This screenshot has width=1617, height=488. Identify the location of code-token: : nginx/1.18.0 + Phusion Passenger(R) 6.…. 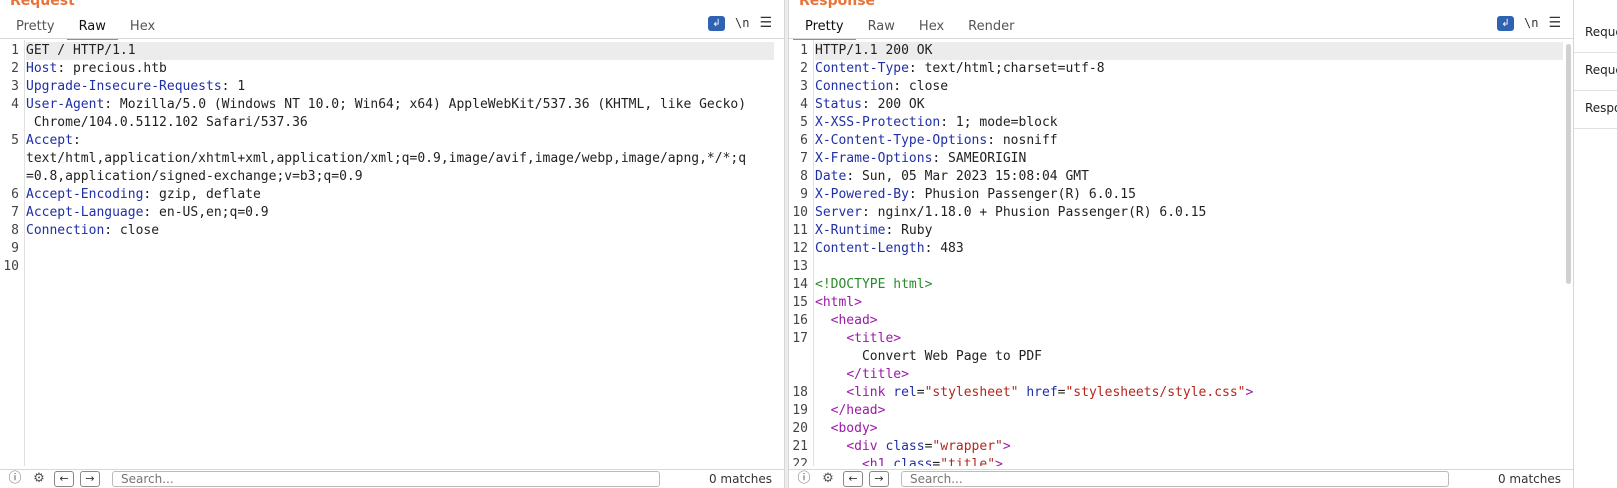
(1034, 212).